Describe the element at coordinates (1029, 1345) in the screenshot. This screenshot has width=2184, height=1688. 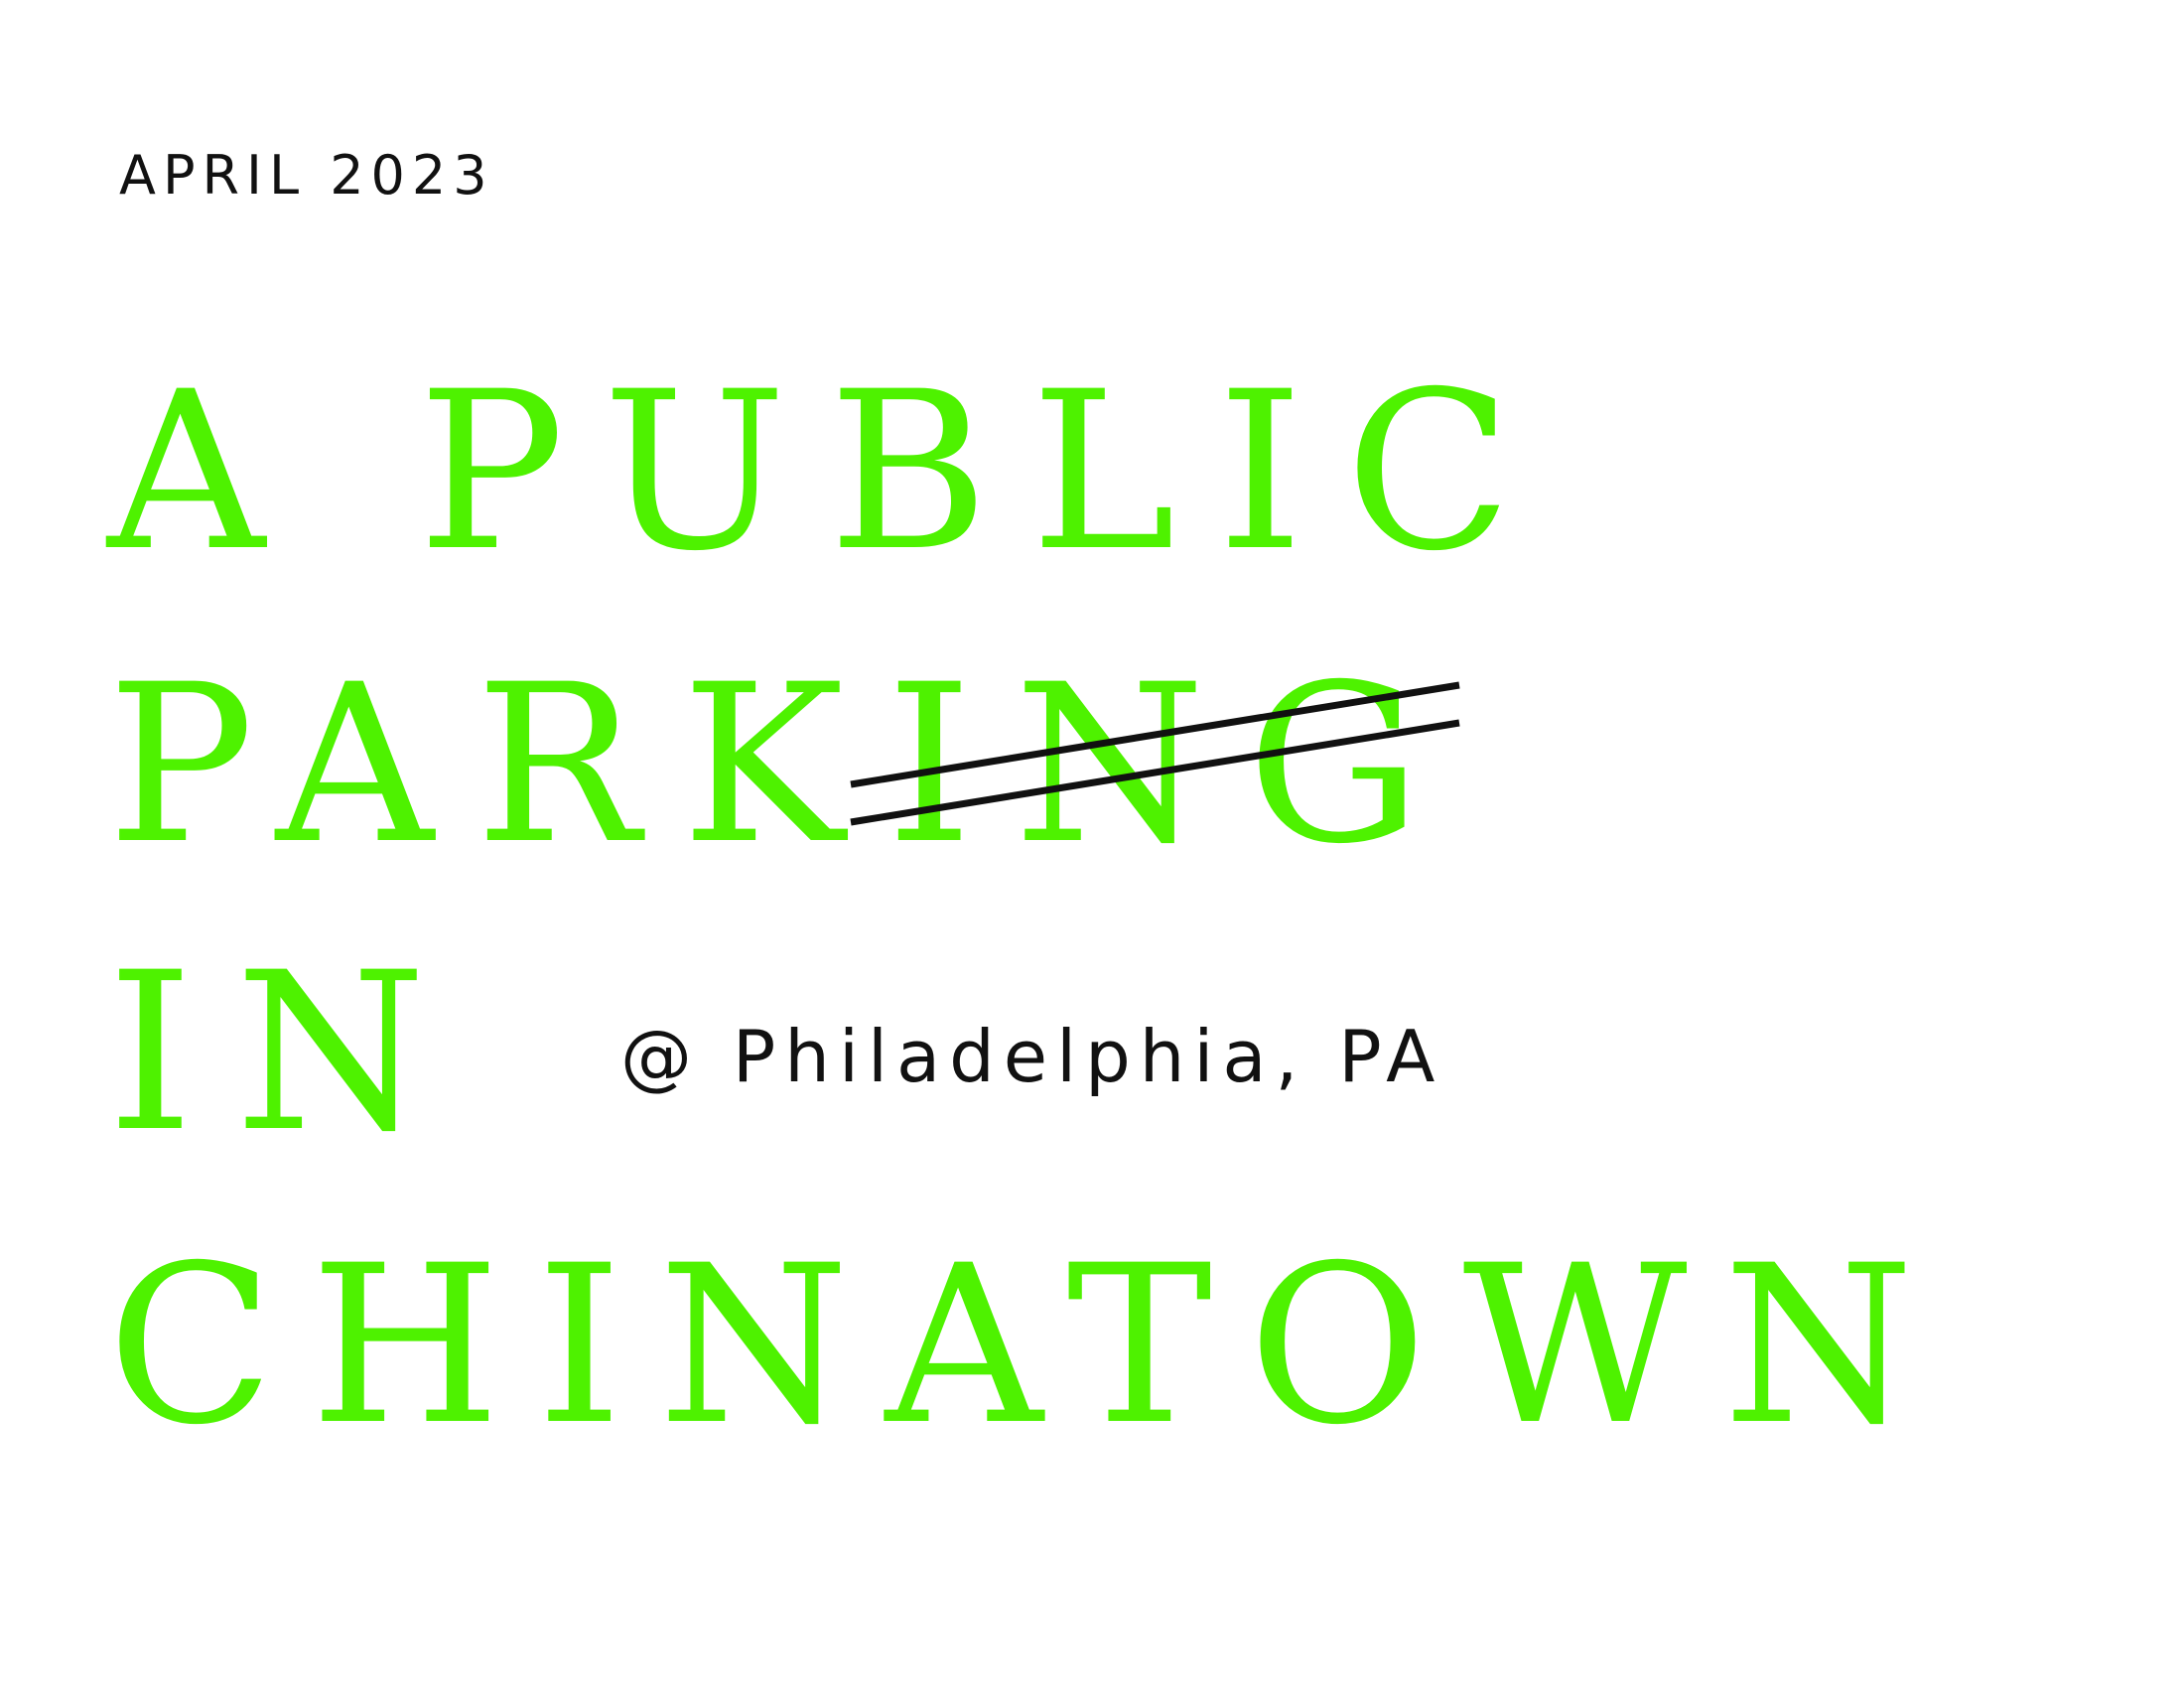
I see `title-line-4: CHINATOWN` at that location.